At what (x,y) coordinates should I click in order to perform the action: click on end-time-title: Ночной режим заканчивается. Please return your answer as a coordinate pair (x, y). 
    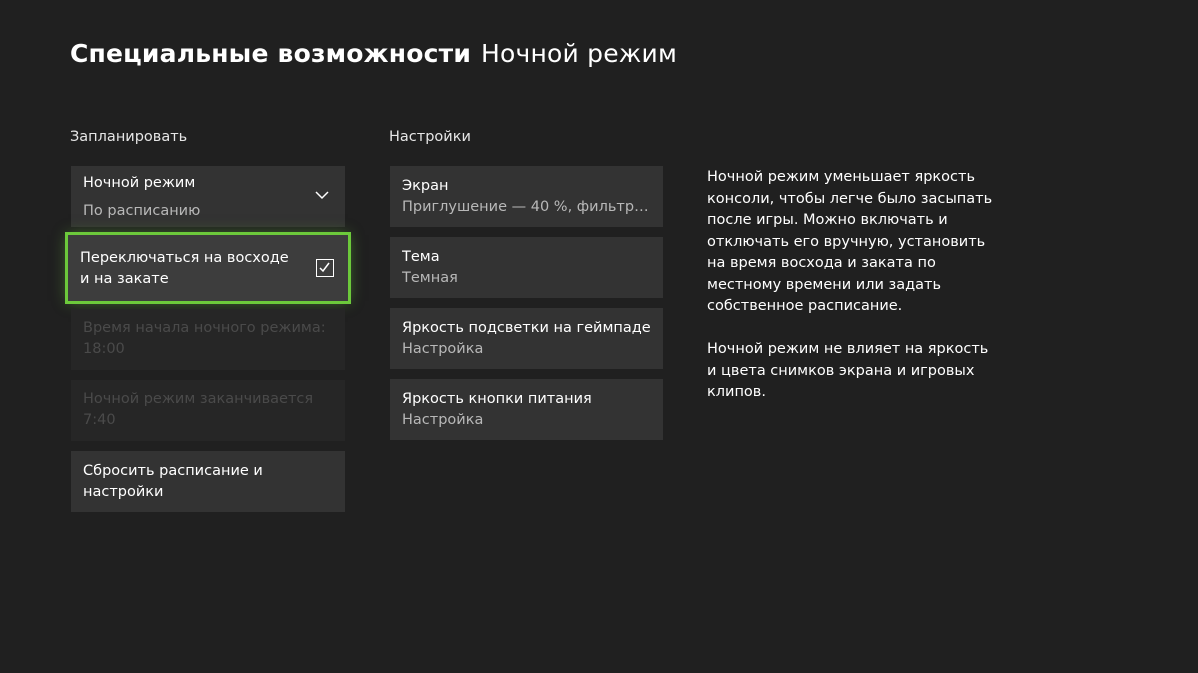
    Looking at the image, I should click on (198, 399).